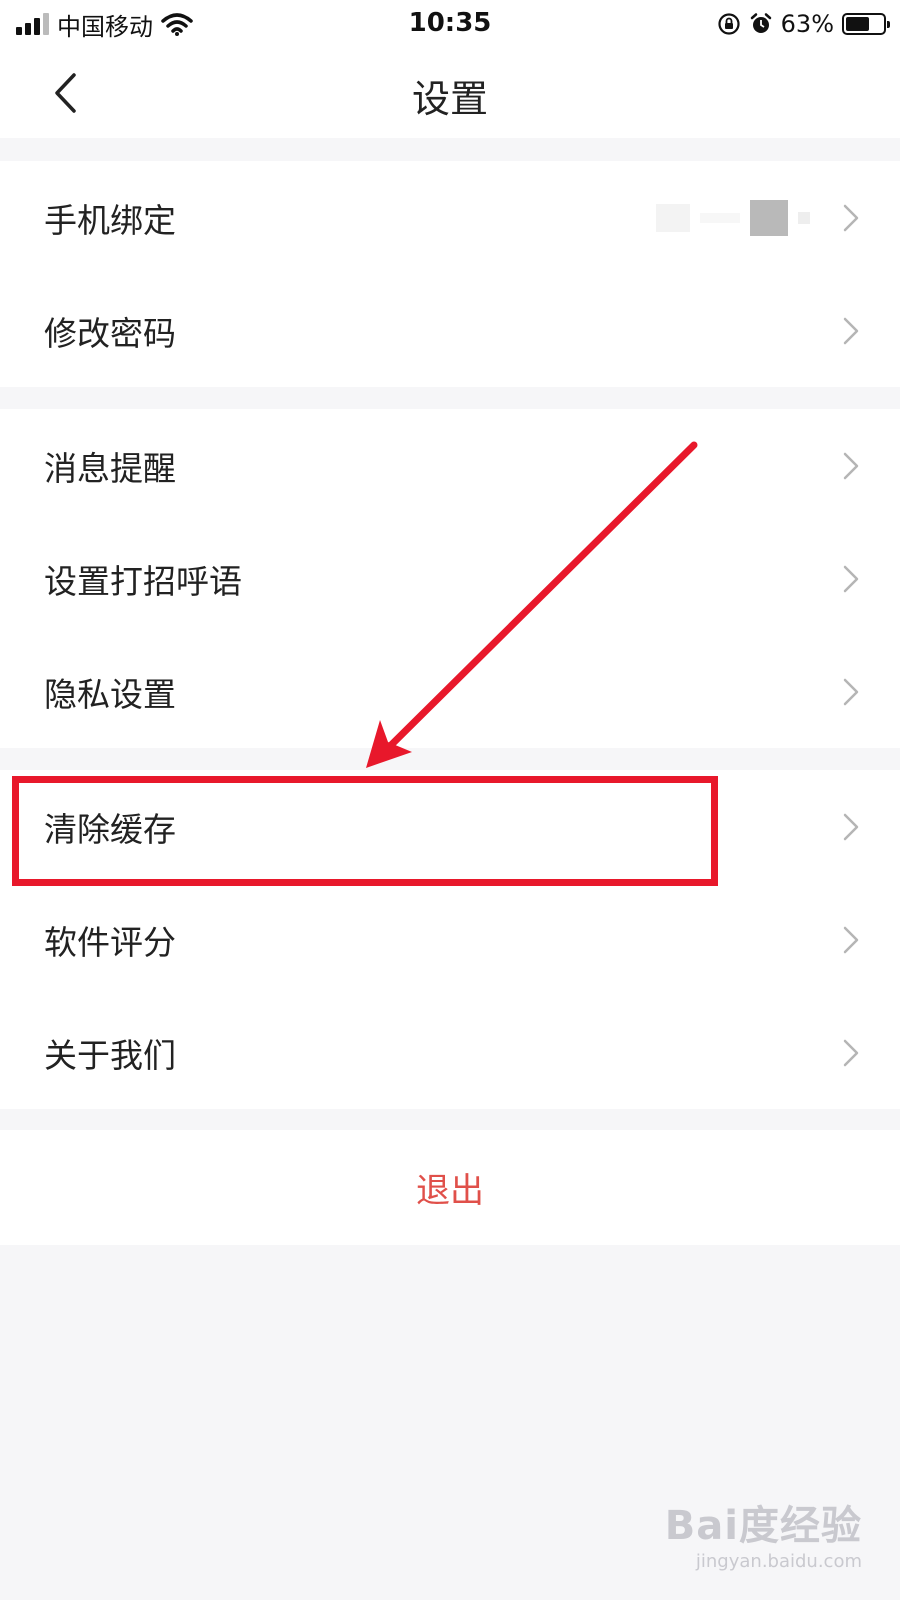 This screenshot has width=900, height=1600. Describe the element at coordinates (760, 23) in the screenshot. I see `alarm-icon` at that location.